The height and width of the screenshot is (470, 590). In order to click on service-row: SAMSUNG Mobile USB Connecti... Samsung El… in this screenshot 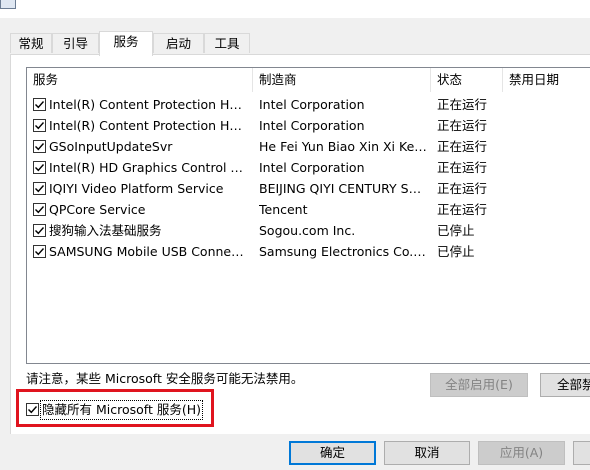, I will do `click(308, 251)`.